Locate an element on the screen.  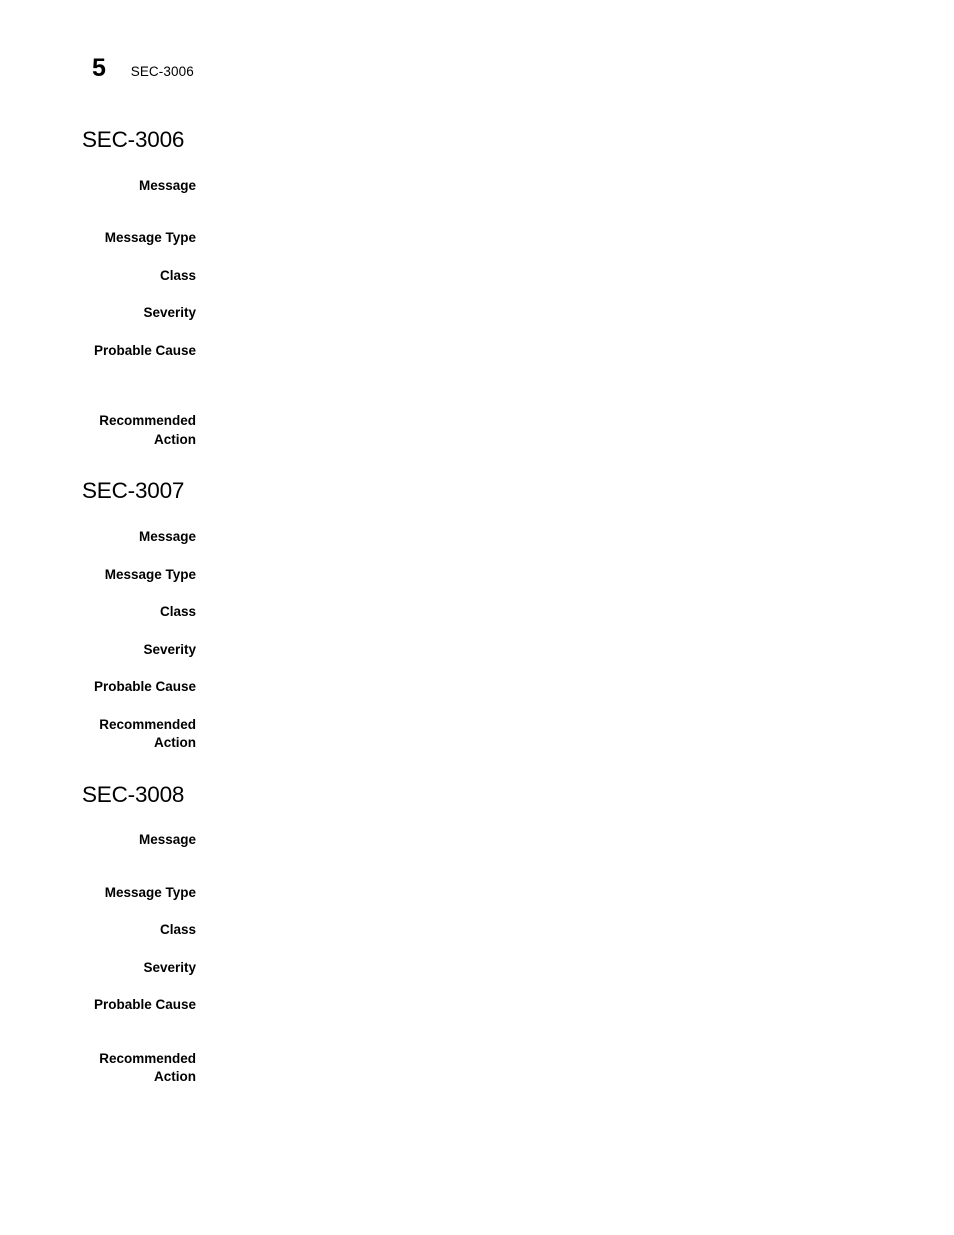
running-header: 5 SEC-3006 is located at coordinates (143, 68).